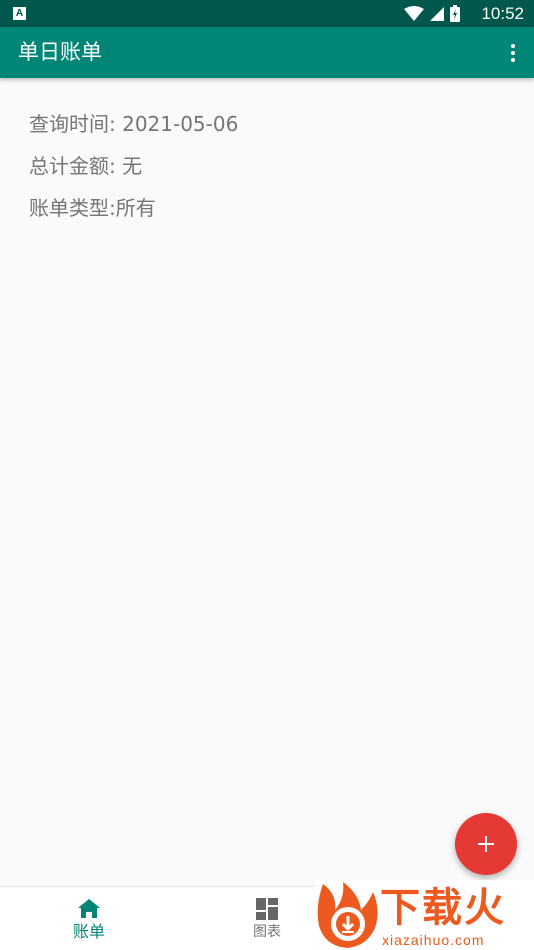 The height and width of the screenshot is (950, 534). I want to click on notification-icon: A, so click(19, 13).